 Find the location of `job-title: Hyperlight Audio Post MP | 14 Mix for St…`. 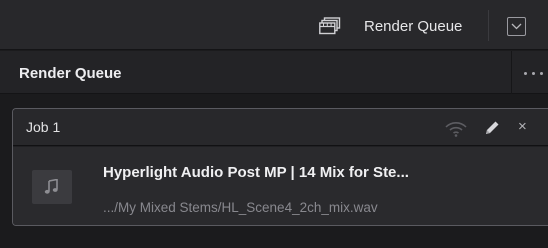

job-title: Hyperlight Audio Post MP | 14 Mix for St… is located at coordinates (256, 172).